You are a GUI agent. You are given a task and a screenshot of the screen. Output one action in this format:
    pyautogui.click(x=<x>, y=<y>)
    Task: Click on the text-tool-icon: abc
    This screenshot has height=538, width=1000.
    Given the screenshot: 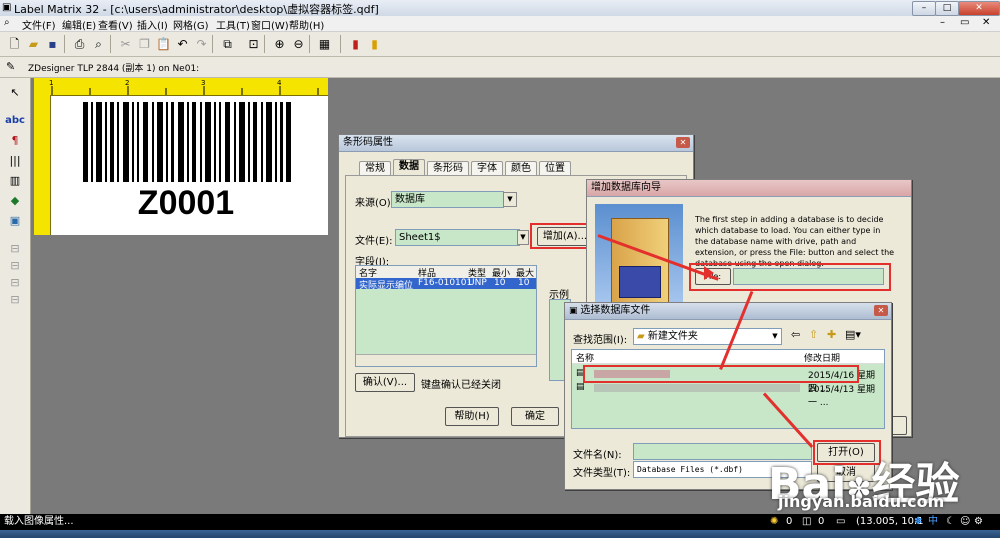 What is the action you would take?
    pyautogui.click(x=15, y=121)
    